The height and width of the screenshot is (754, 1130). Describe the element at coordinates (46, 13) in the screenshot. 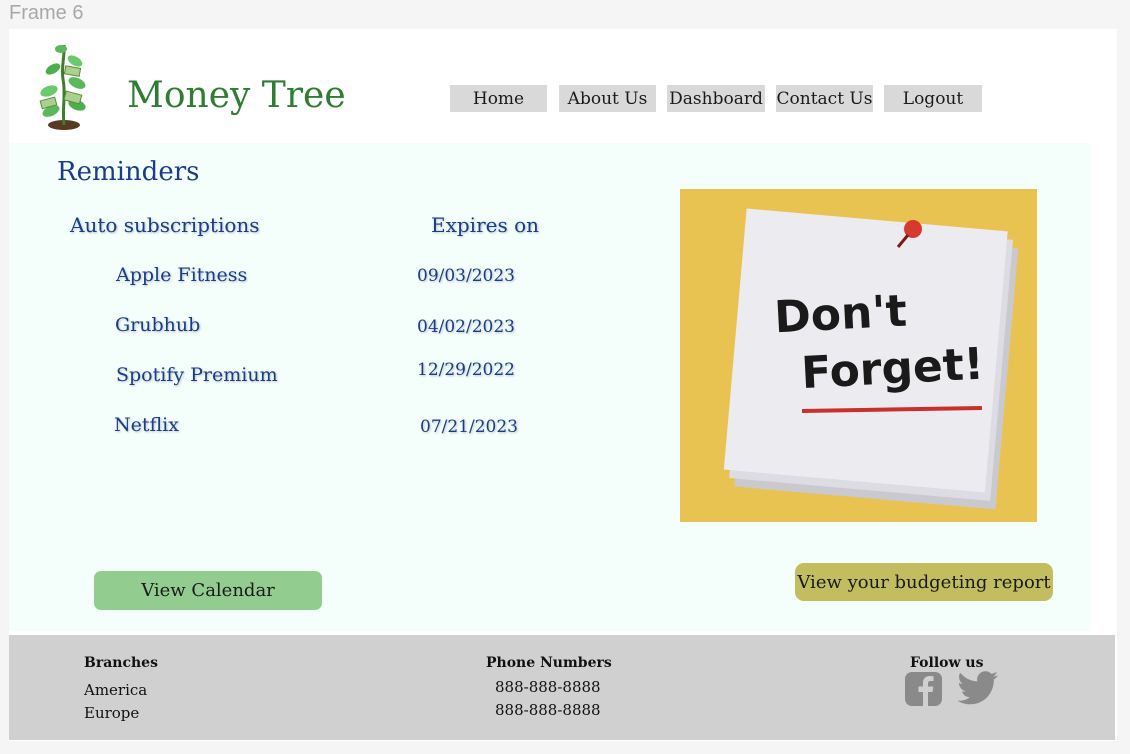

I see `frame-label: Frame 6` at that location.